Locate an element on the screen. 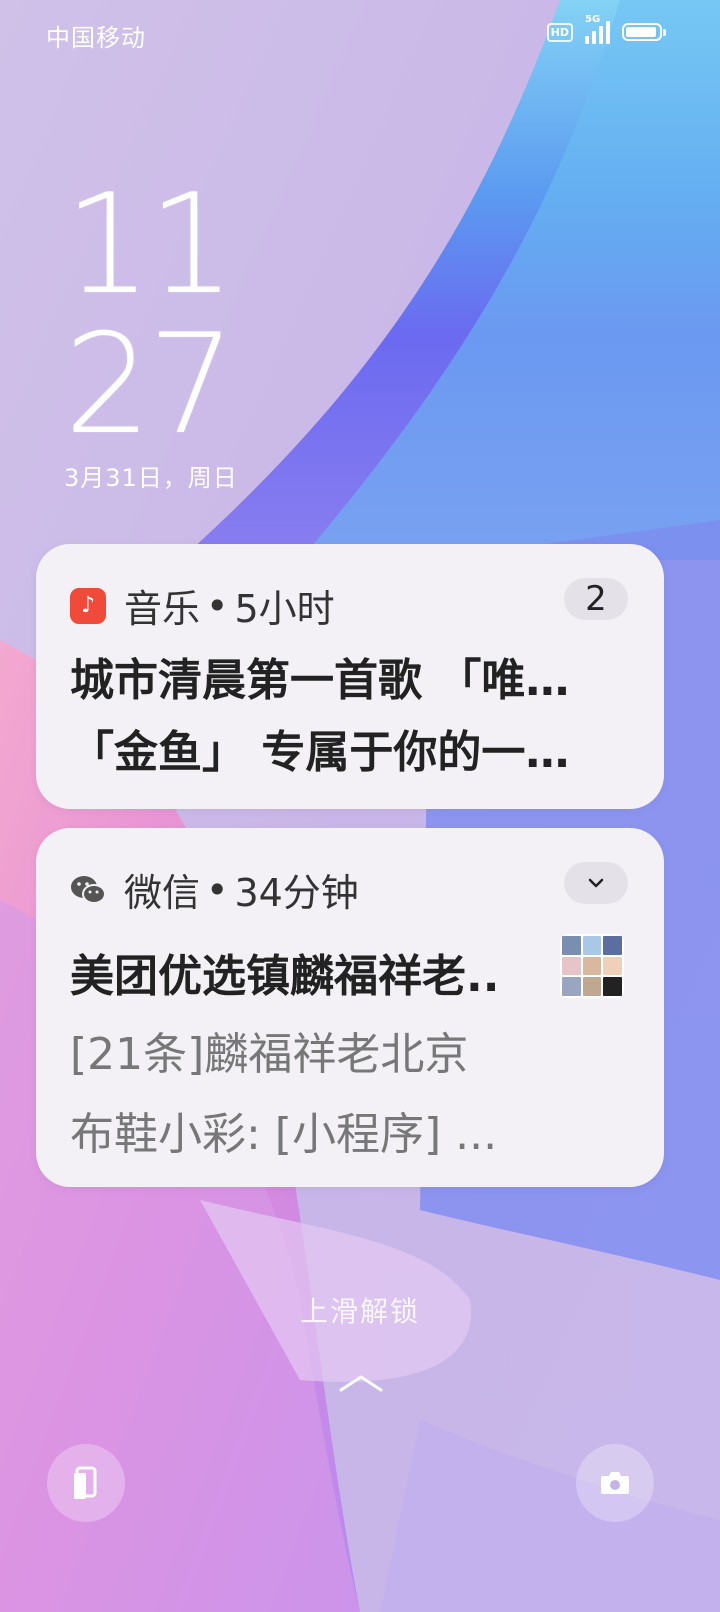 This screenshot has height=1612, width=720. camera-shortcut-button is located at coordinates (615, 1483).